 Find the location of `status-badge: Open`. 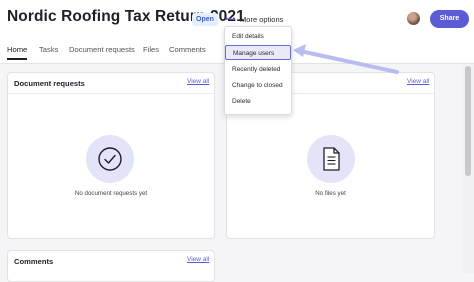

status-badge: Open is located at coordinates (205, 19).